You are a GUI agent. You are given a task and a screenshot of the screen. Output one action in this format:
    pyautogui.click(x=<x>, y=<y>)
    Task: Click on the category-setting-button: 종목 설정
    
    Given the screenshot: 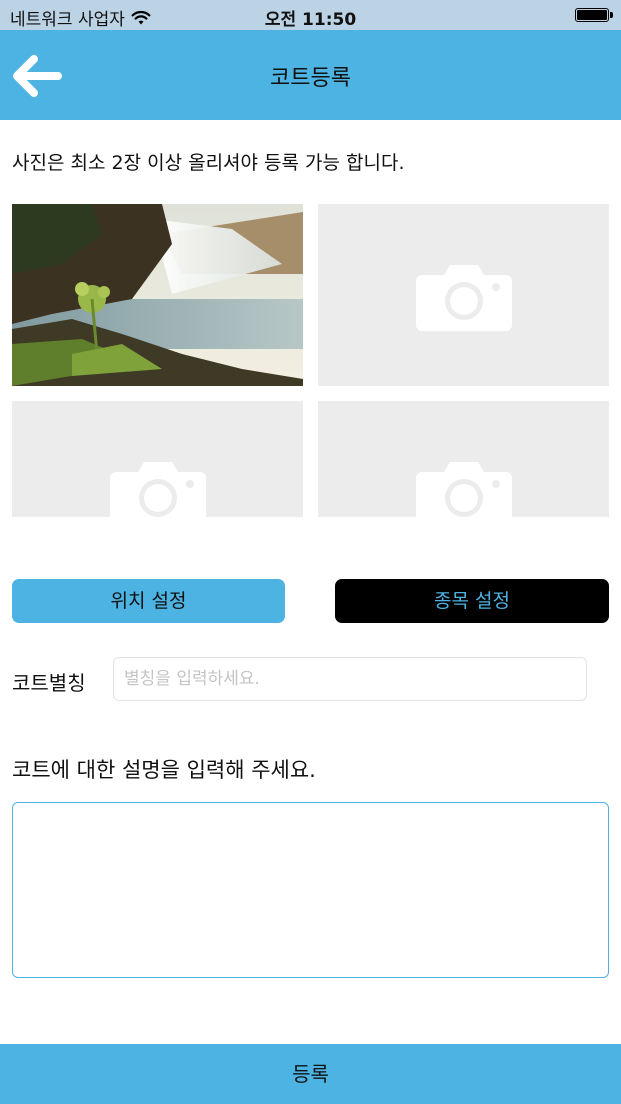 What is the action you would take?
    pyautogui.click(x=472, y=601)
    